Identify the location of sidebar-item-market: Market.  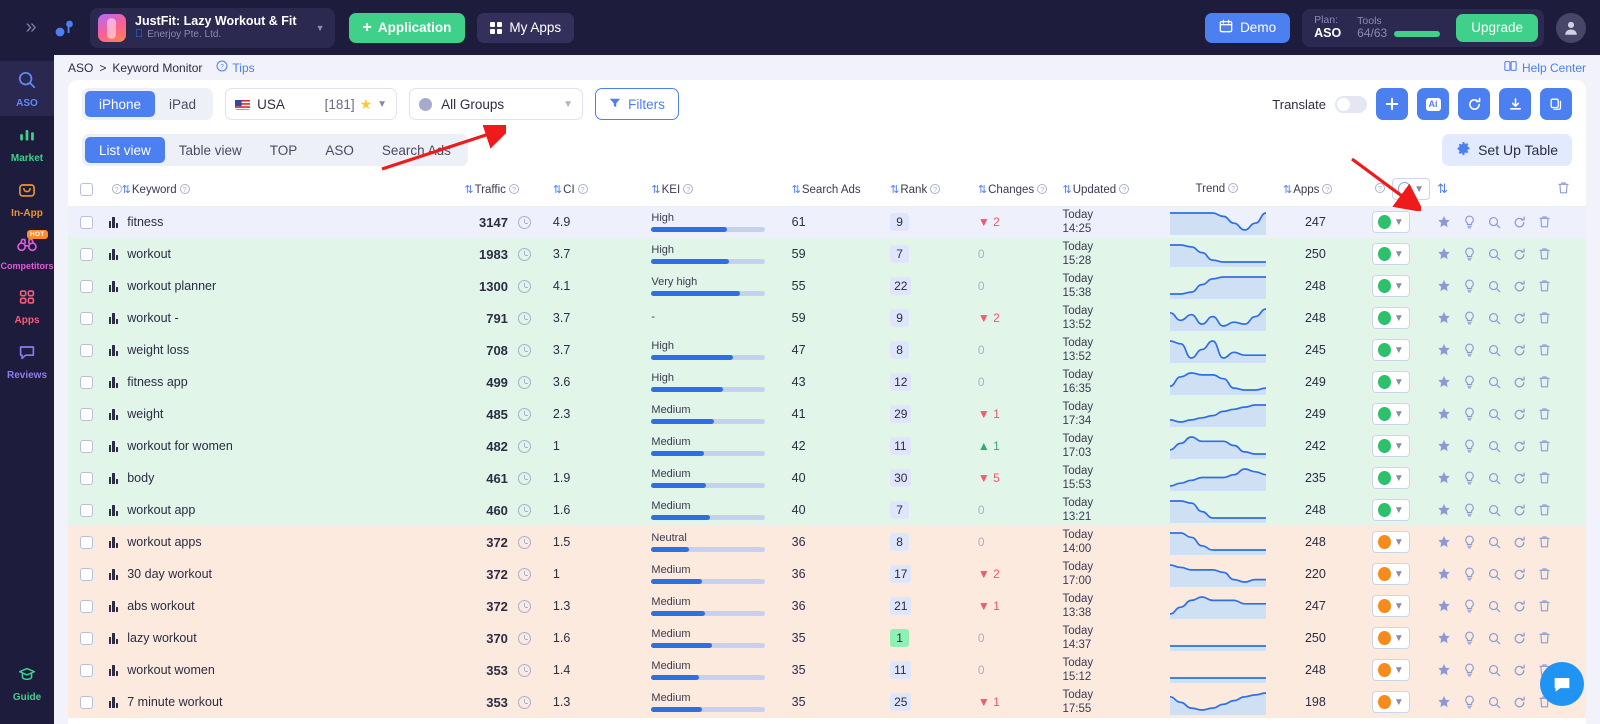
(27, 143).